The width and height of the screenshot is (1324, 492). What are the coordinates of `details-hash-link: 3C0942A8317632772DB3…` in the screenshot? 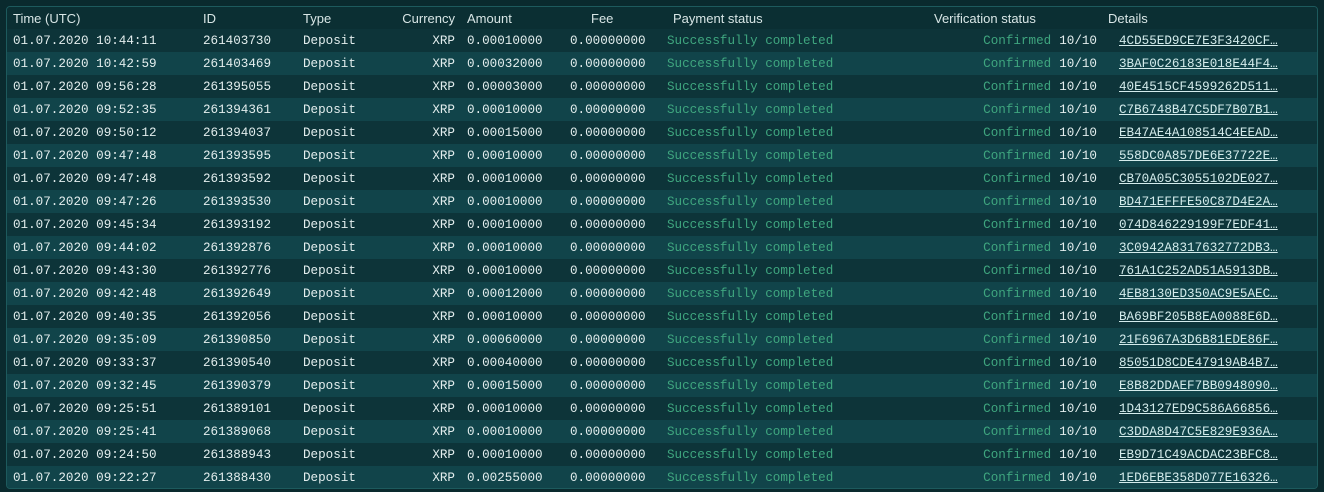 It's located at (1198, 248).